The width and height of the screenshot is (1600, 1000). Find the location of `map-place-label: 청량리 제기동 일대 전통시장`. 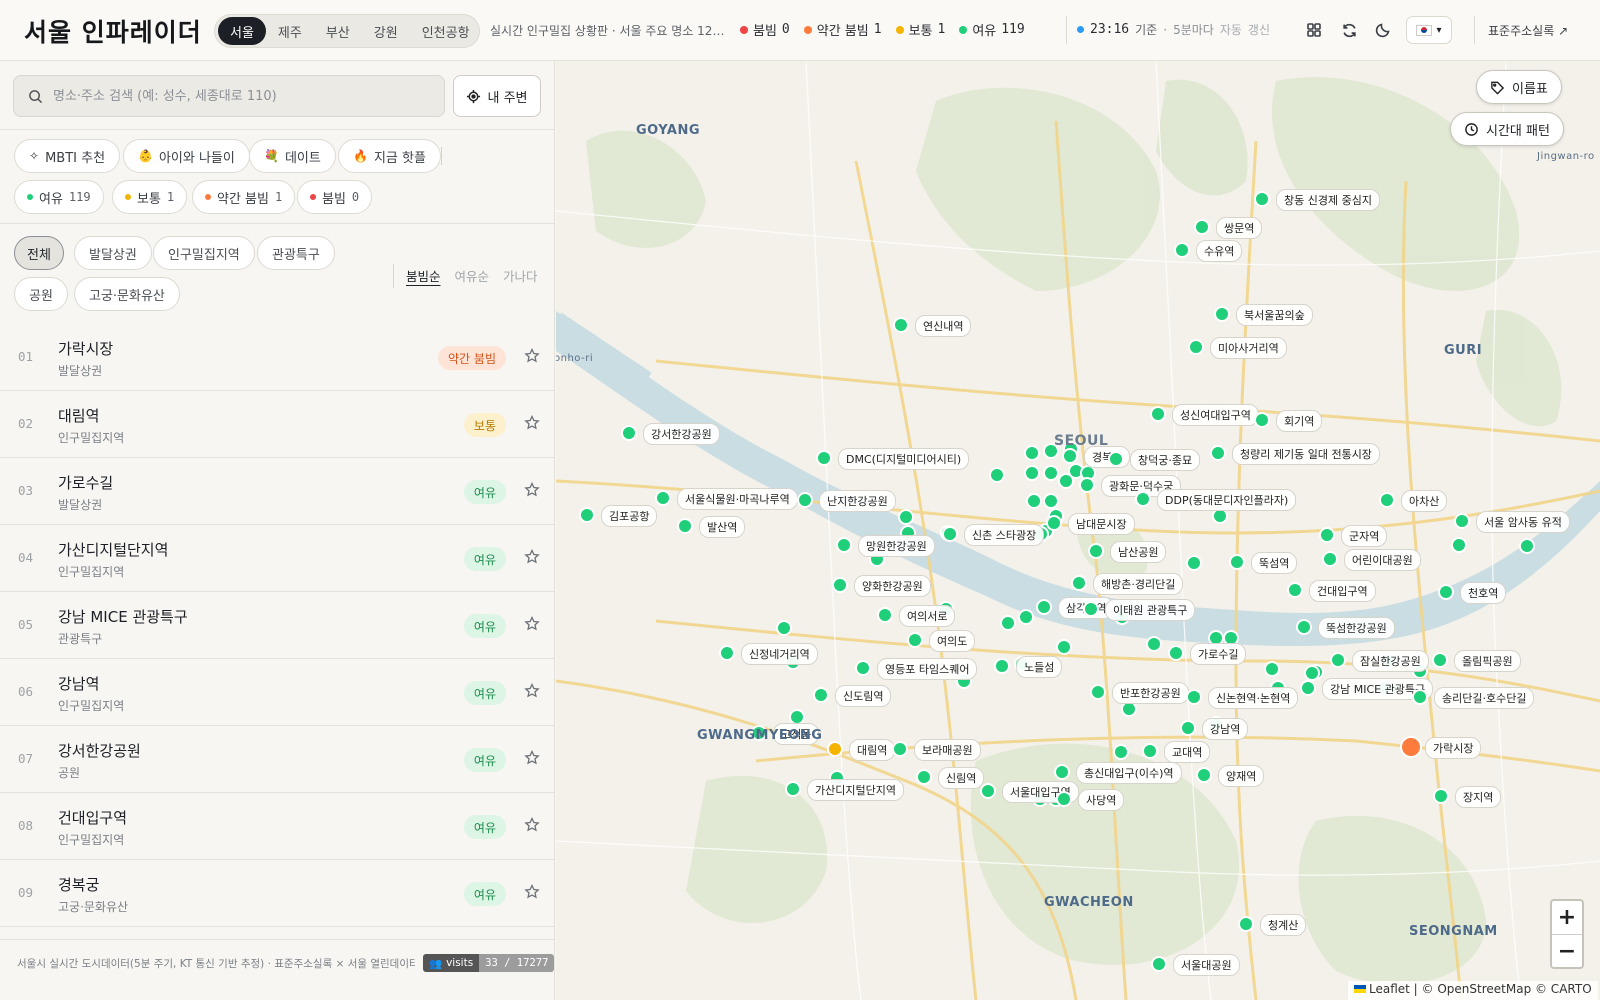

map-place-label: 청량리 제기동 일대 전통시장 is located at coordinates (1306, 454).